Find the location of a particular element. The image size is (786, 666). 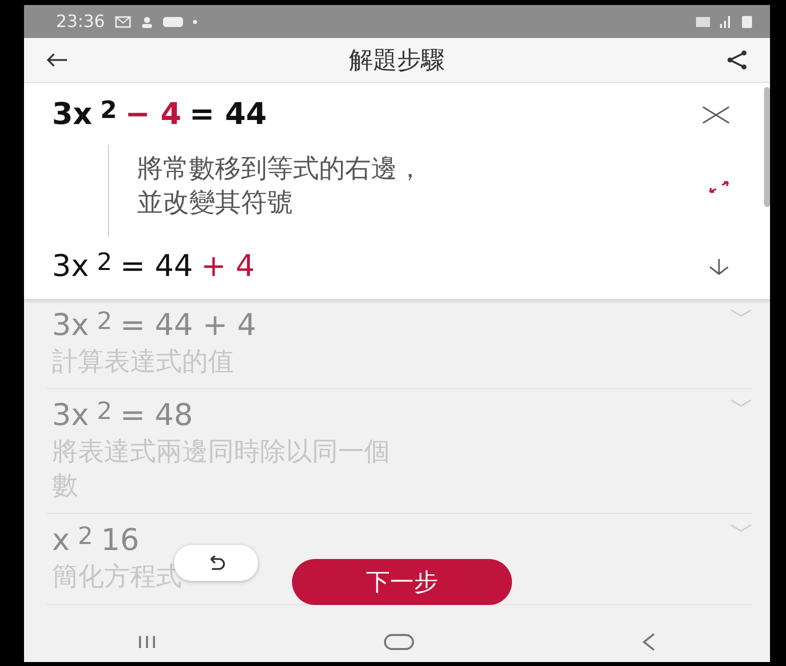

next-step-button: 下一步 is located at coordinates (402, 582).